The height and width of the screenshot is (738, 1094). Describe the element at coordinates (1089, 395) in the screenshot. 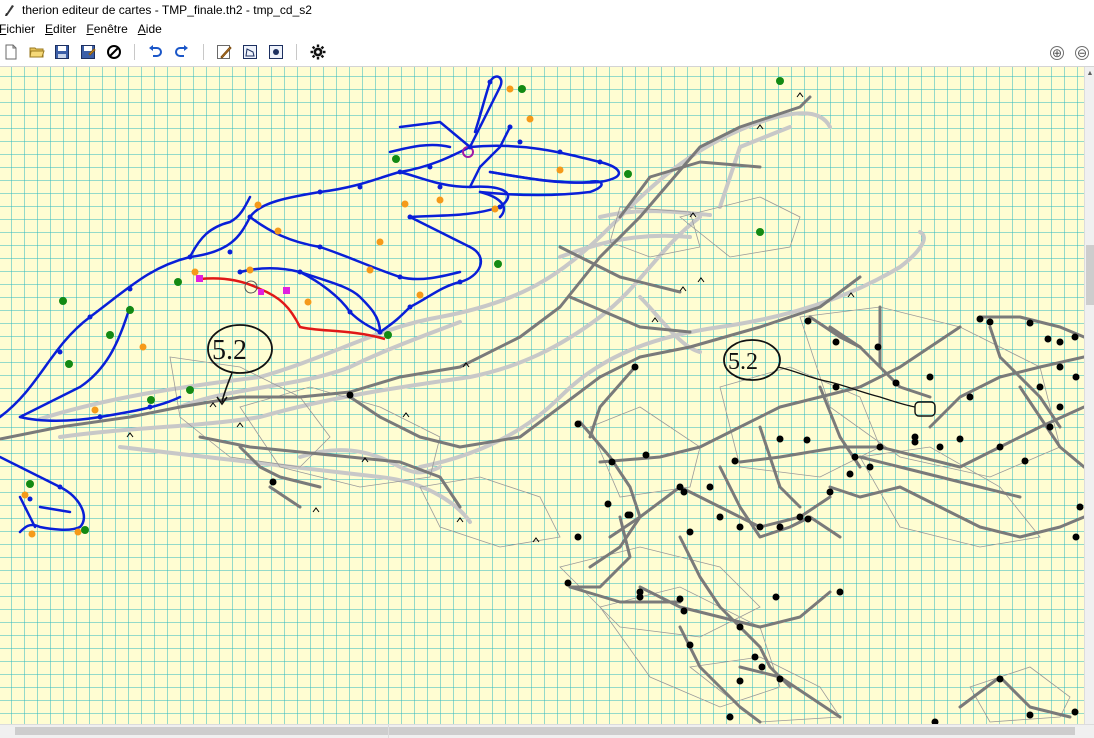

I see `vertical-scrollbar: ▲` at that location.